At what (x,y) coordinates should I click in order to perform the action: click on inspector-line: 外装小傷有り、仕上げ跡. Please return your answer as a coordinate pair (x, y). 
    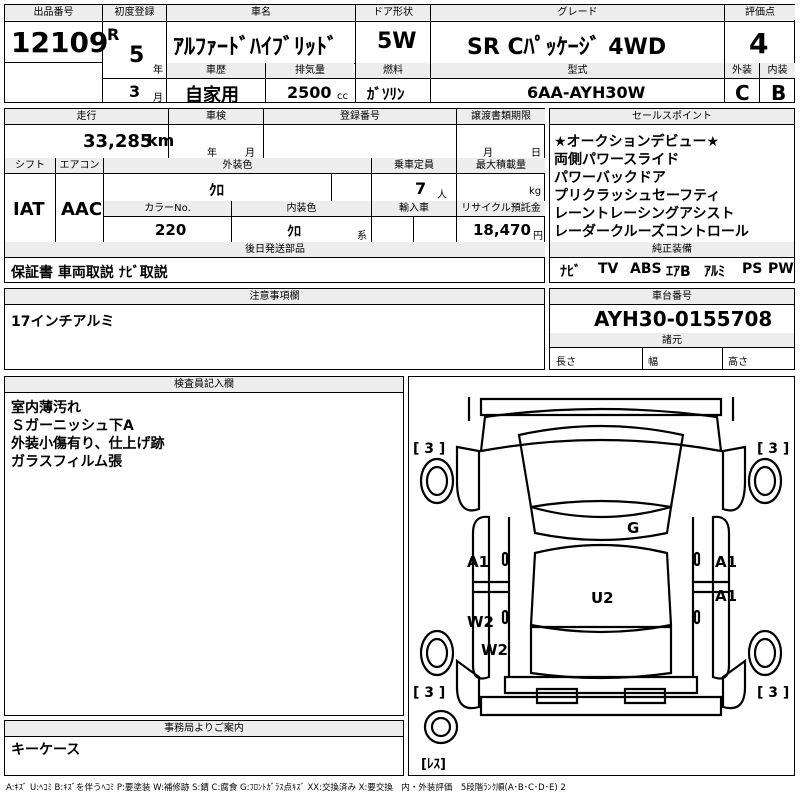
    Looking at the image, I should click on (88, 444).